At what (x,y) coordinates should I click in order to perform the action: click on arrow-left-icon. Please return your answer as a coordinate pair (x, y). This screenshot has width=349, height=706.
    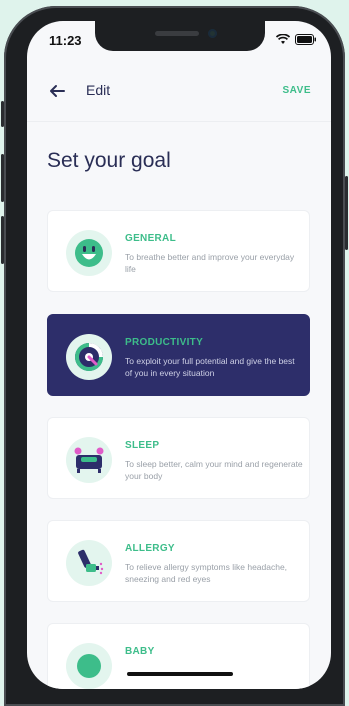
    Looking at the image, I should click on (57, 91).